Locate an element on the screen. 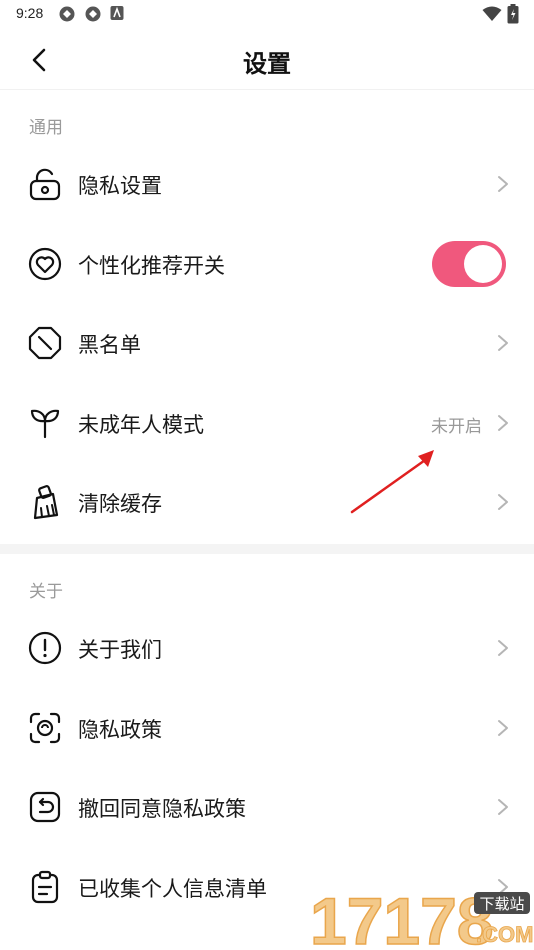 Image resolution: width=534 pixels, height=950 pixels. section-divider is located at coordinates (267, 549).